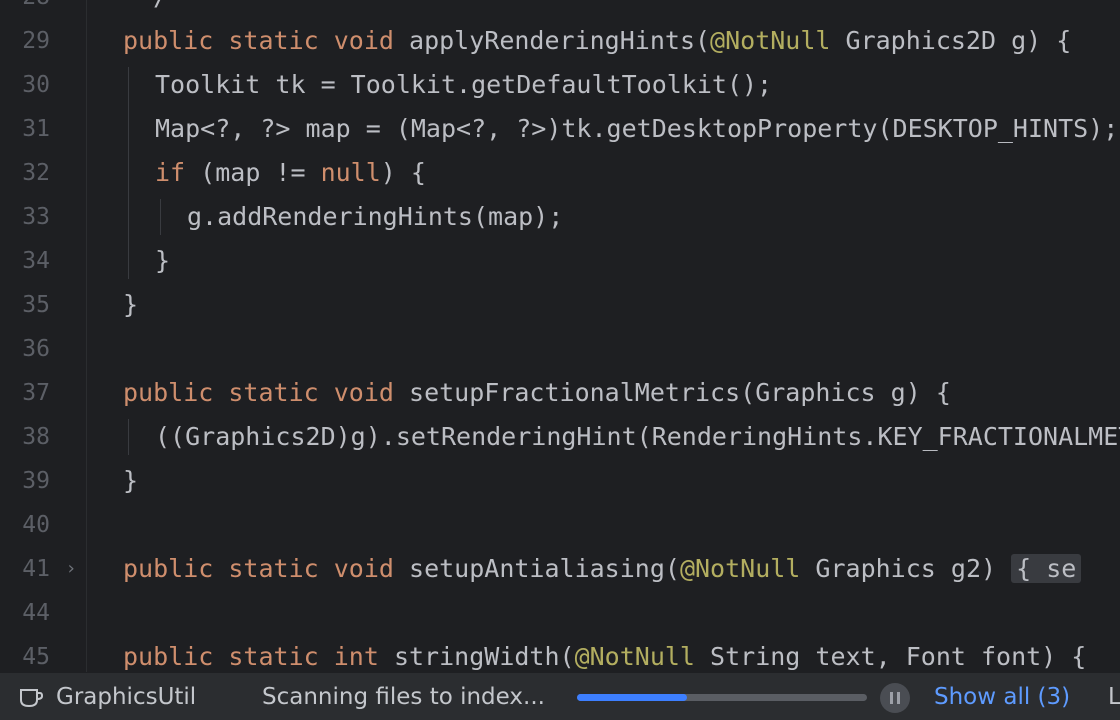 Image resolution: width=1120 pixels, height=720 pixels. Describe the element at coordinates (375, 217) in the screenshot. I see `code-text: g.addRenderingHints(map);` at that location.